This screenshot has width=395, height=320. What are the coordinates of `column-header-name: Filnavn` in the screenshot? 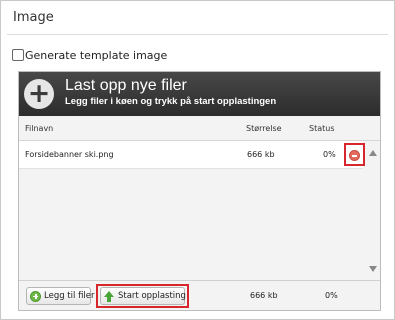 It's located at (39, 128).